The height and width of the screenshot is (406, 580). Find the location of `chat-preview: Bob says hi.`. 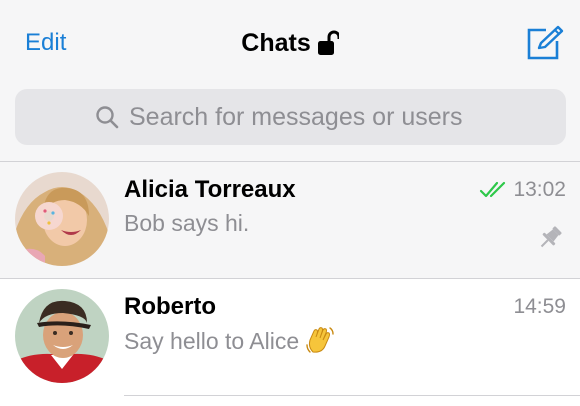

chat-preview: Bob says hi. is located at coordinates (187, 223).